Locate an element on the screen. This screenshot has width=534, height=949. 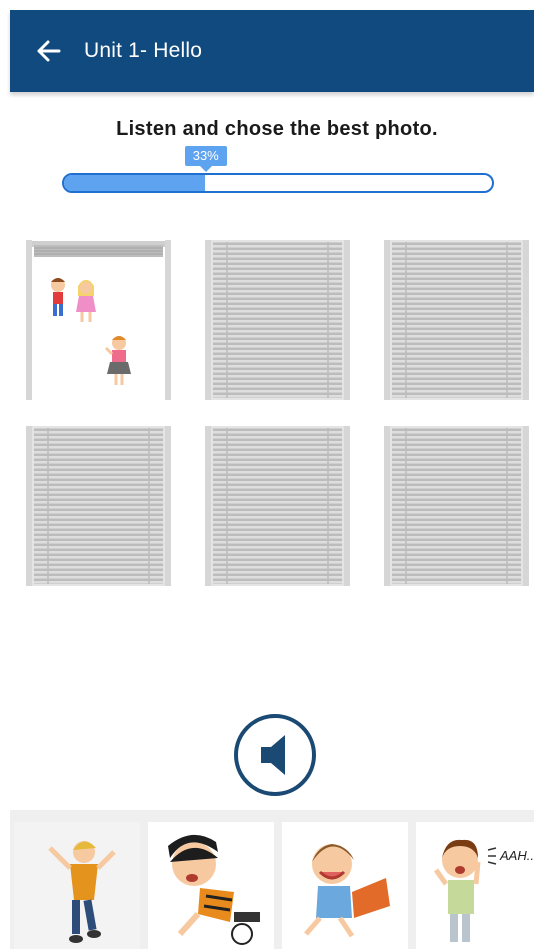
page-title: Unit 1- Hello is located at coordinates (143, 50).